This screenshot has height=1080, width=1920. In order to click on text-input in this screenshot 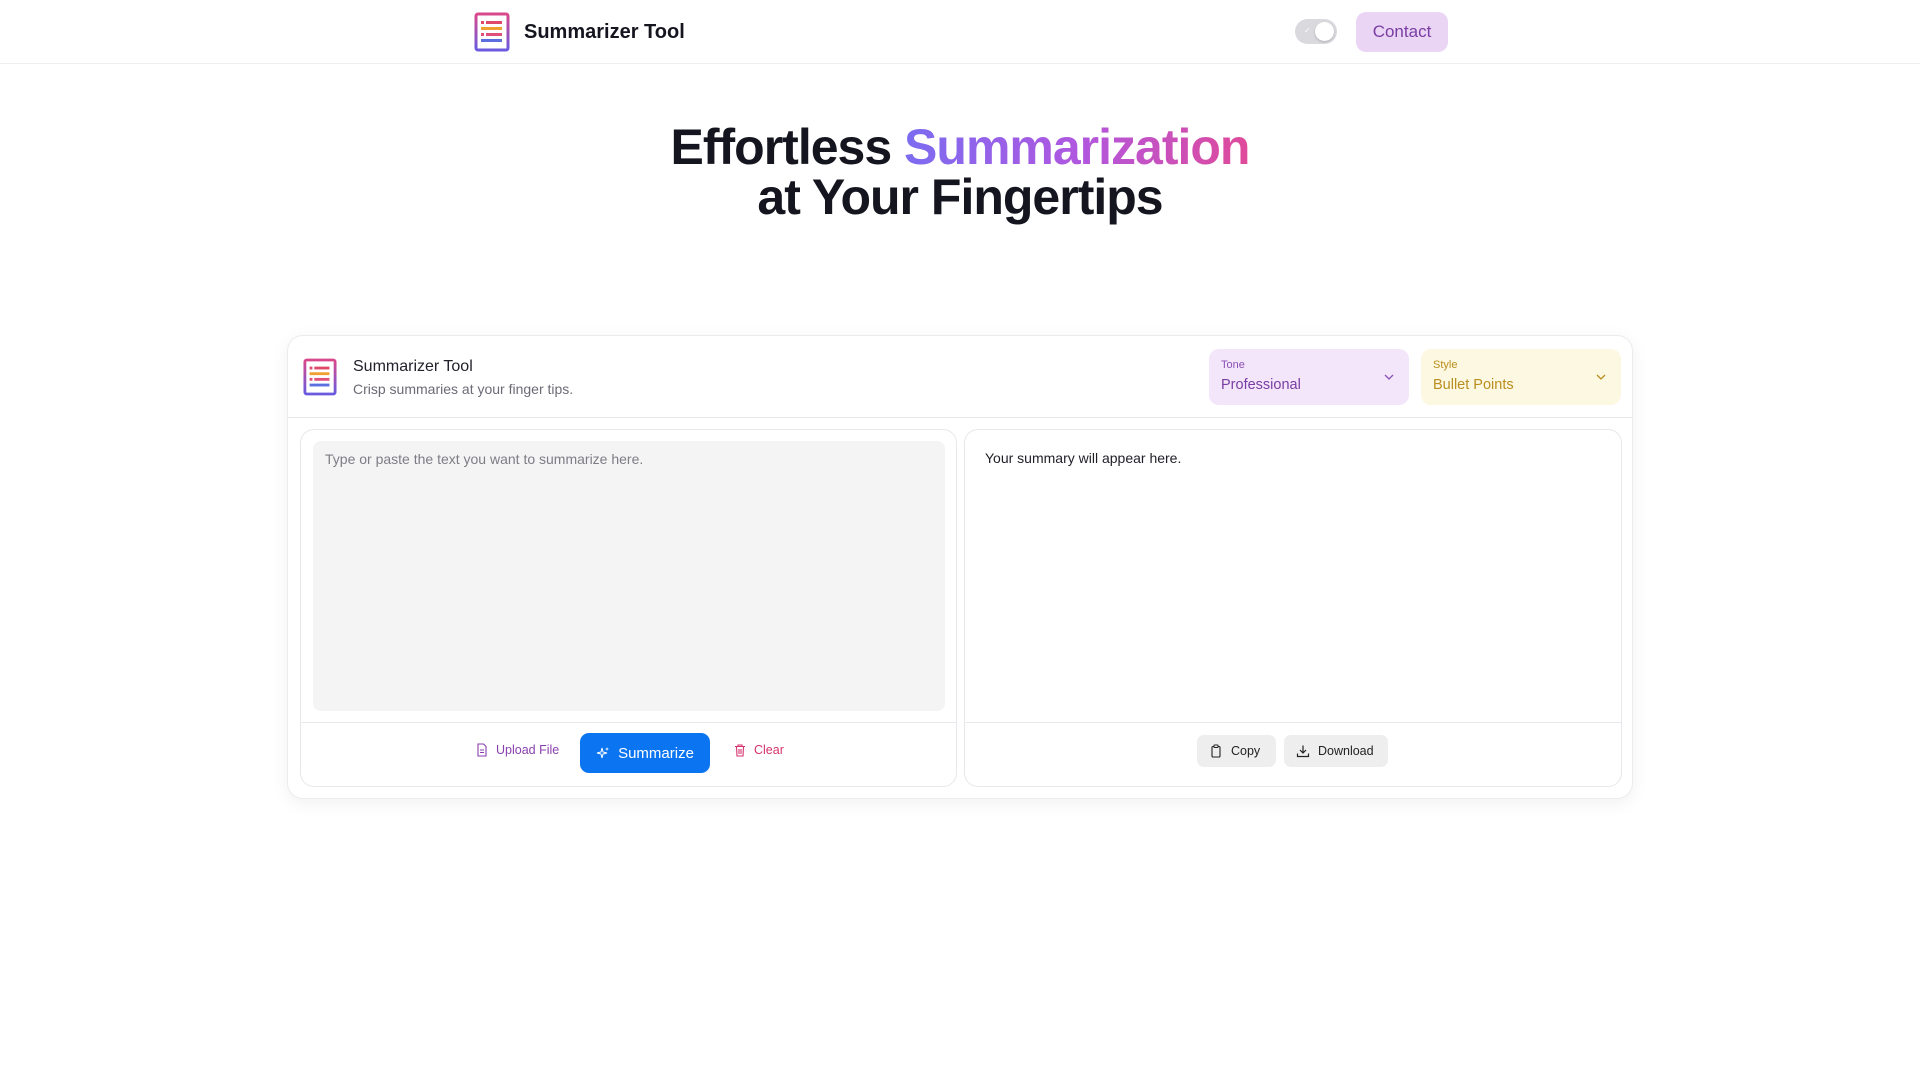, I will do `click(629, 576)`.